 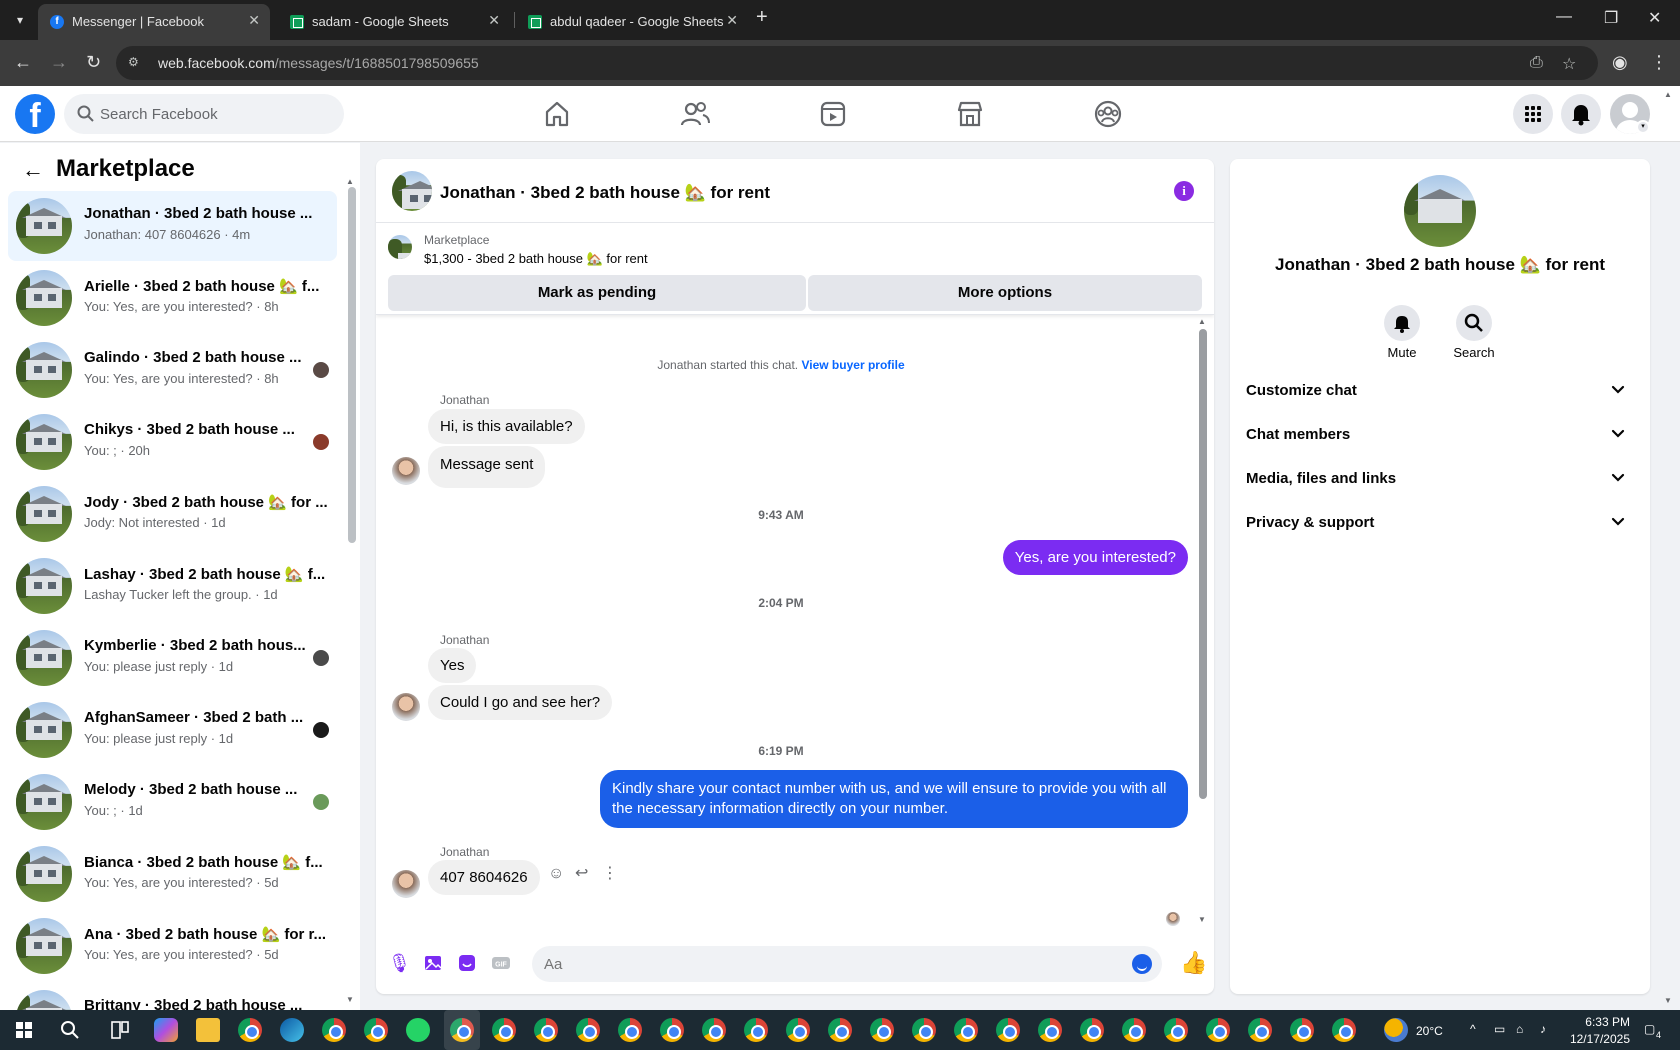 What do you see at coordinates (1402, 323) in the screenshot?
I see `mute-button` at bounding box center [1402, 323].